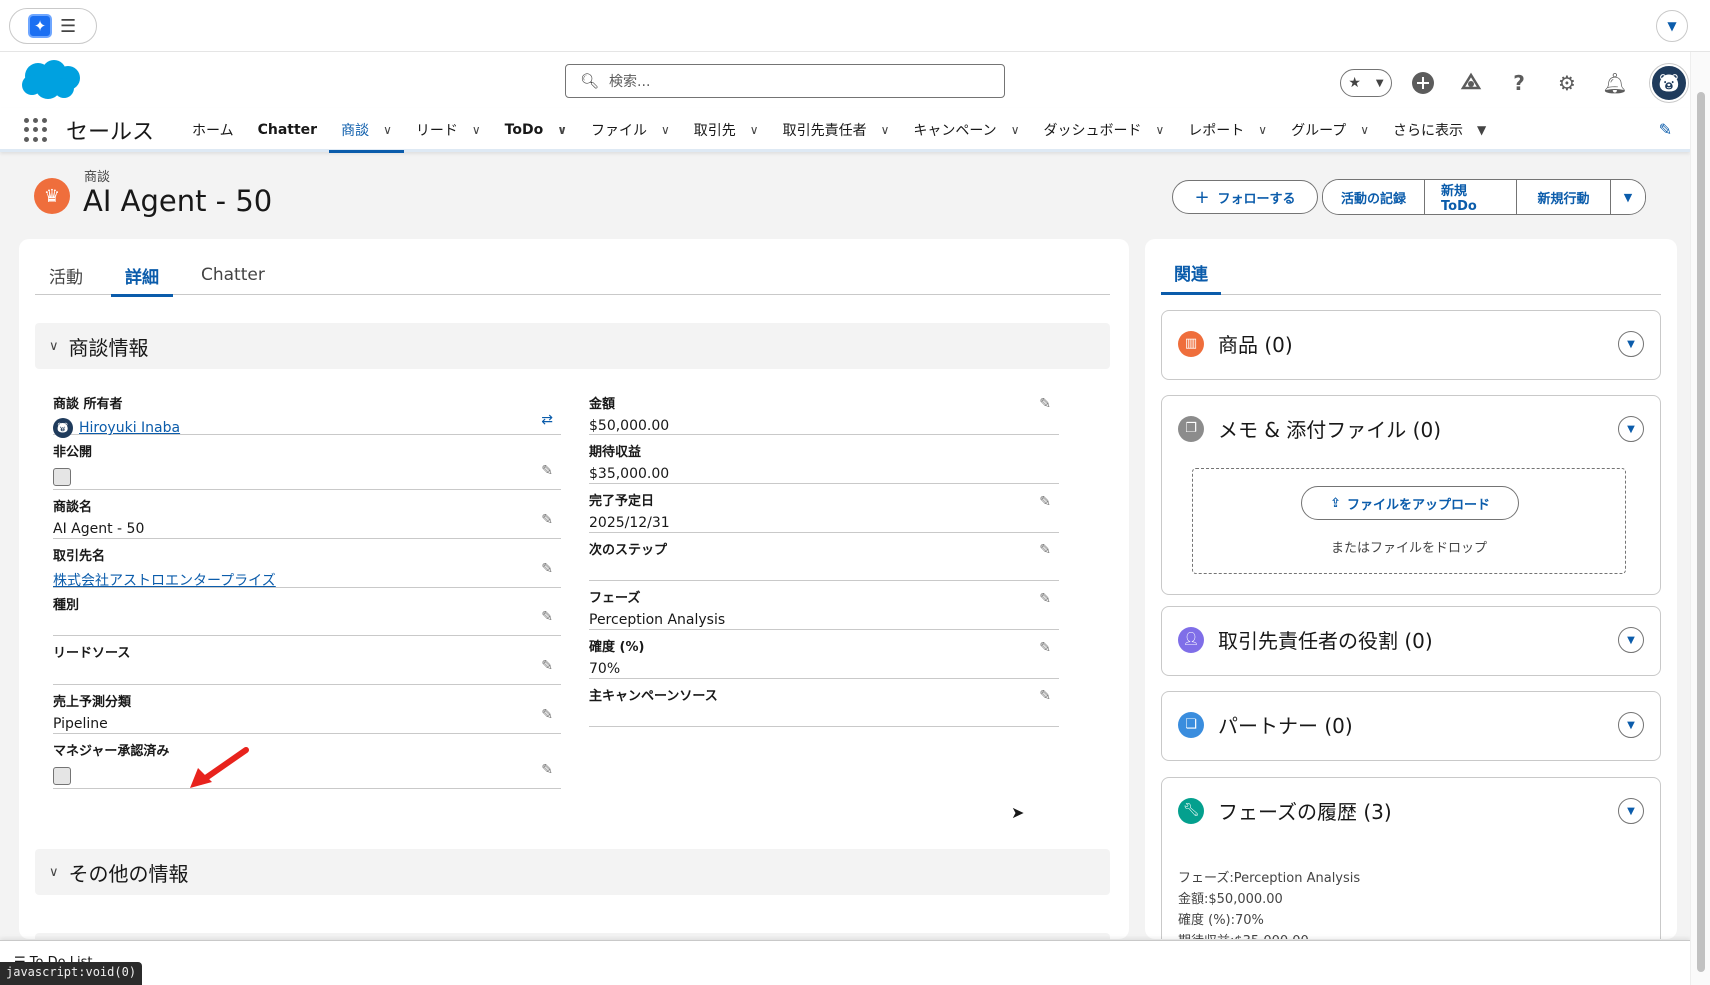  I want to click on nav-item: Chatter, so click(287, 130).